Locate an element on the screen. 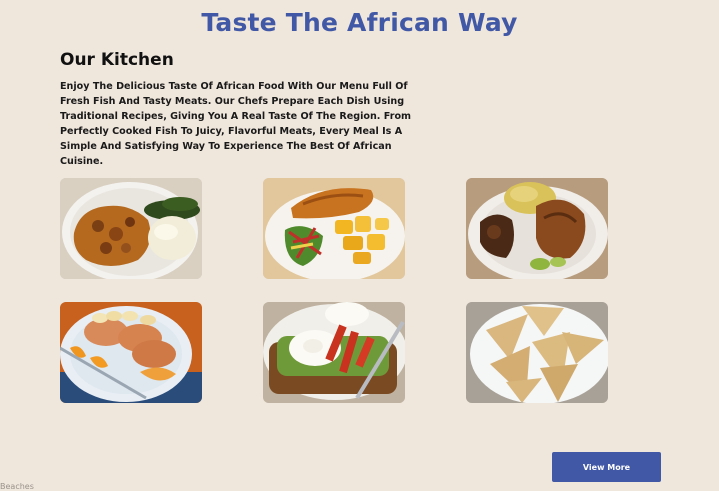 This screenshot has width=719, height=491. page-title: Taste The African Way is located at coordinates (359, 22).